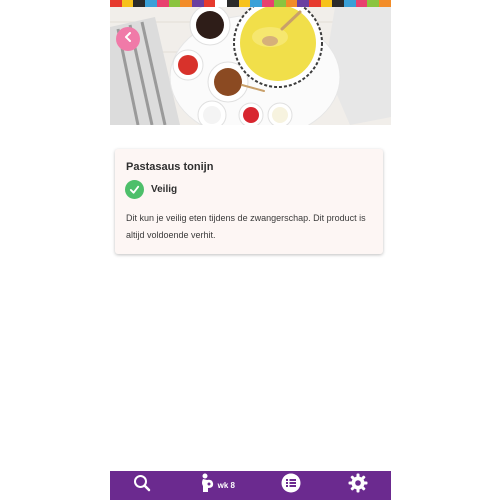  I want to click on nav-list, so click(291, 485).